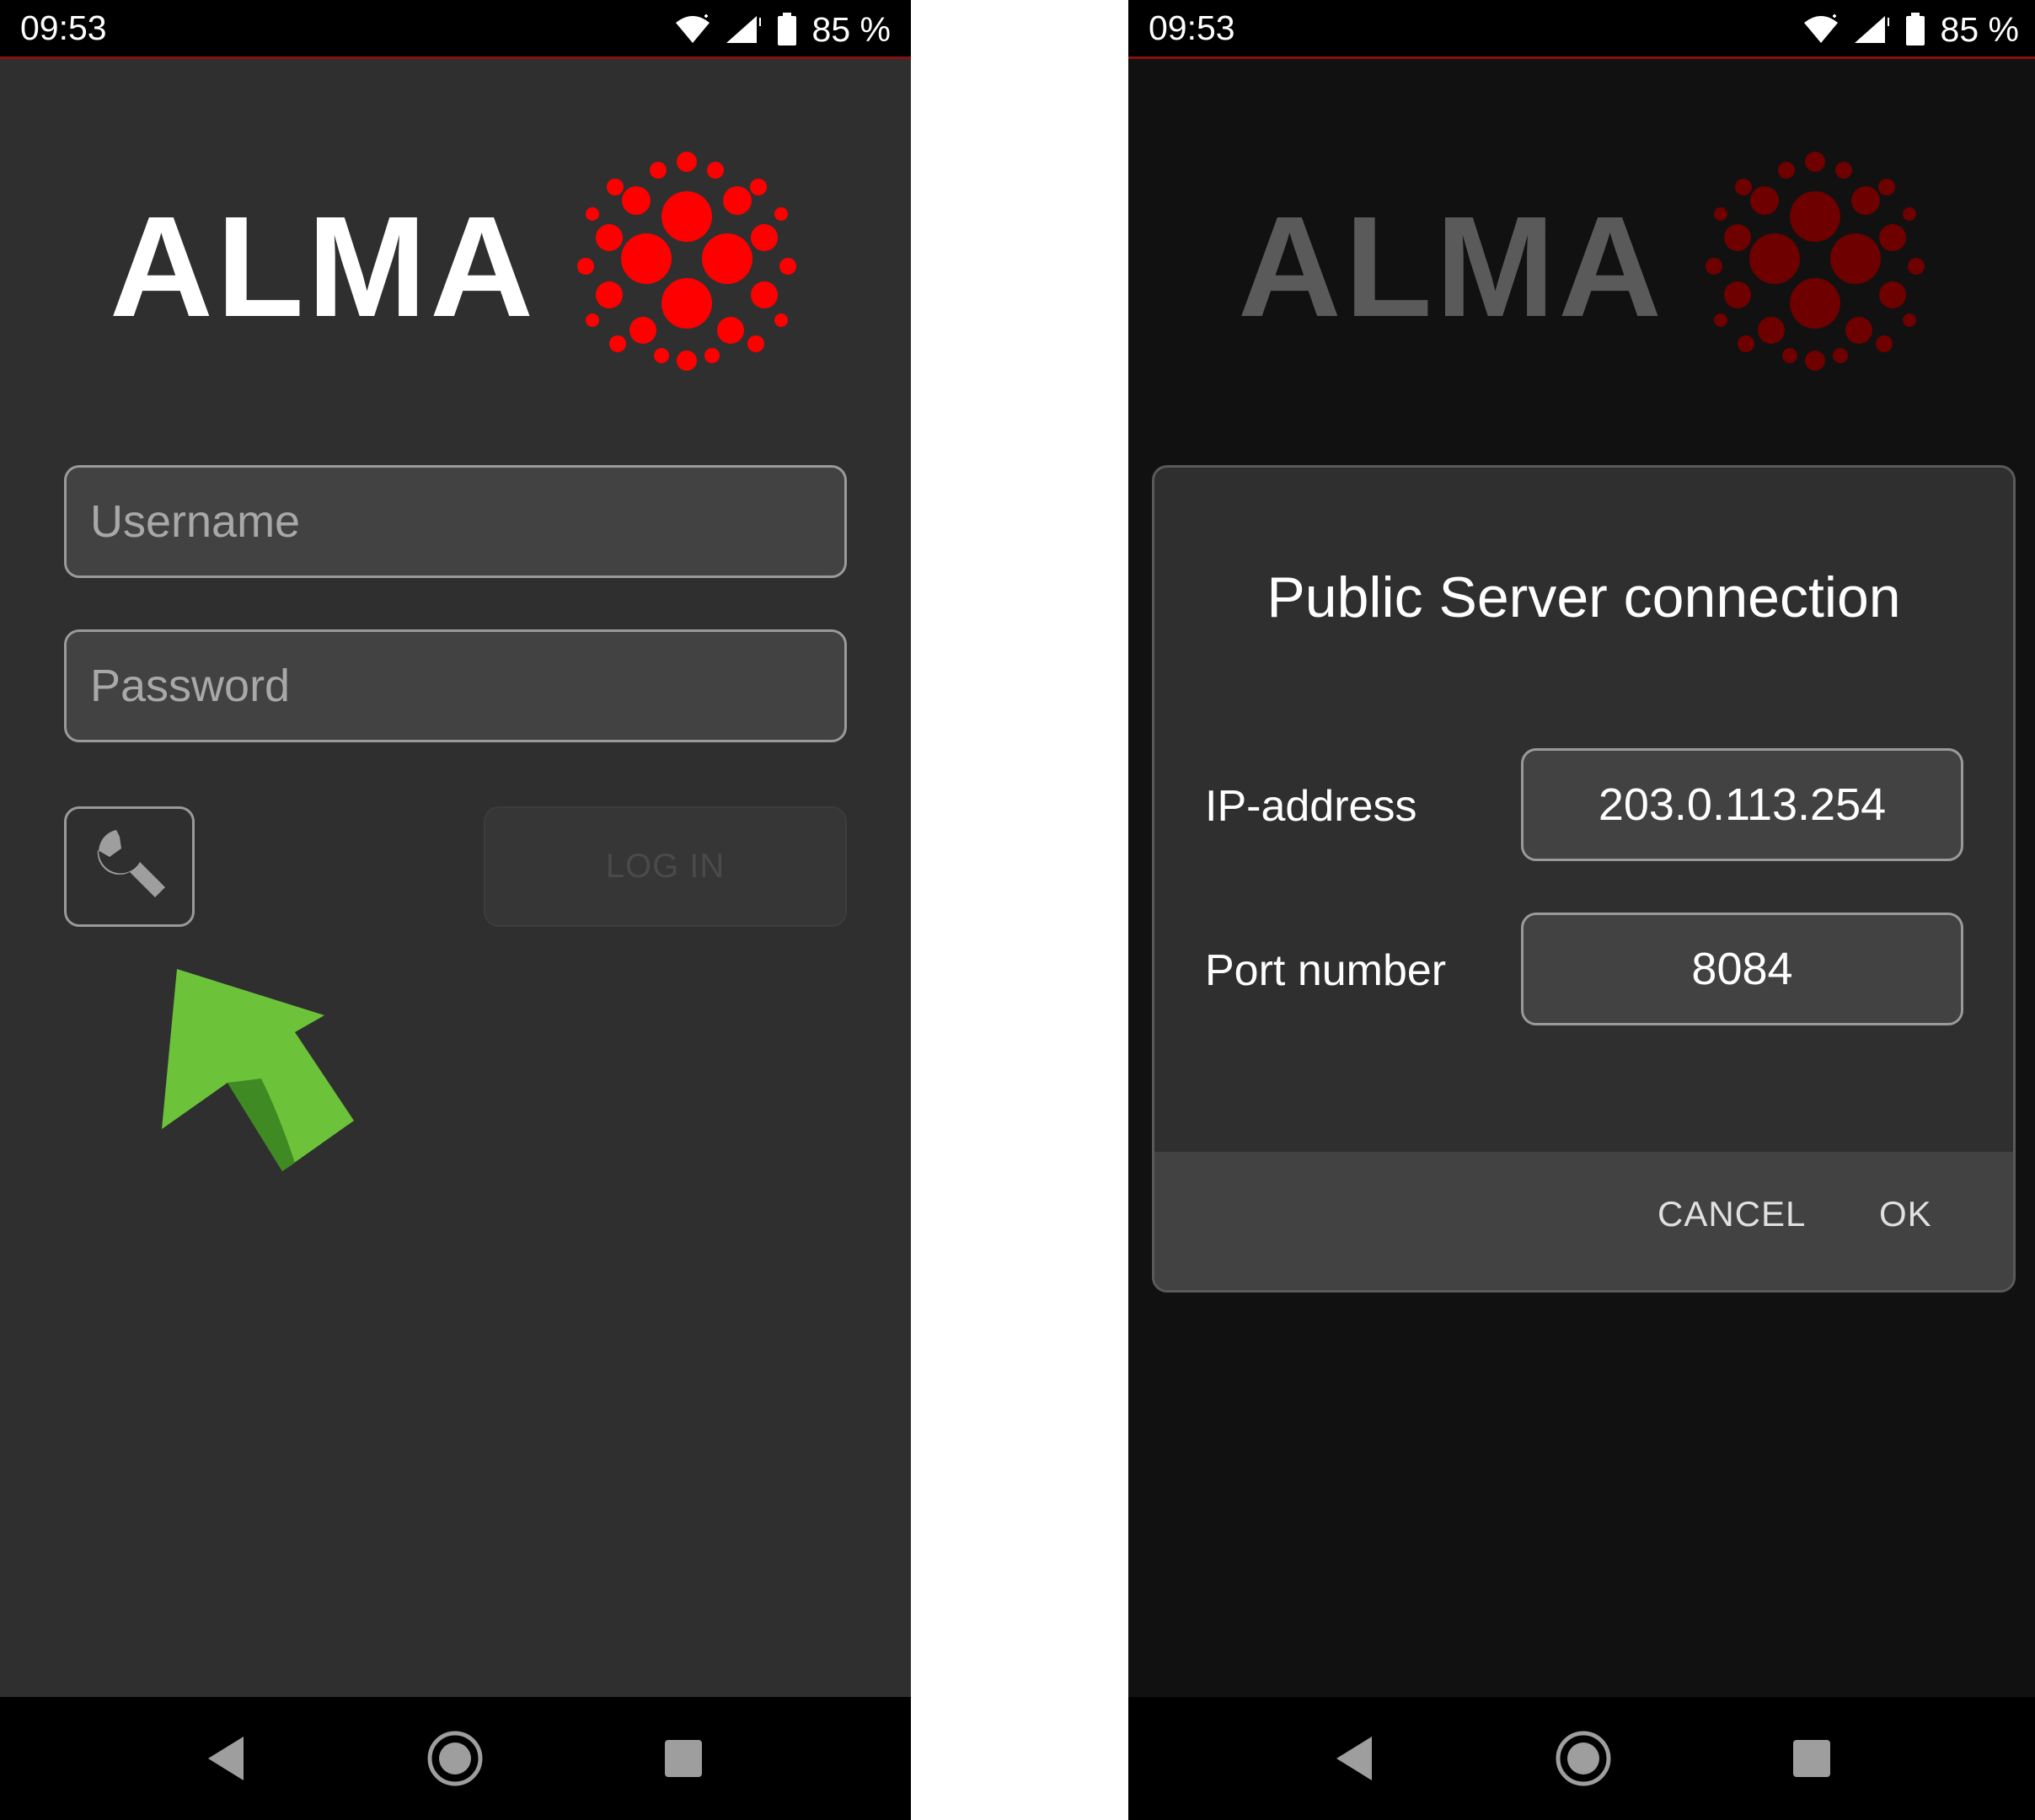 This screenshot has width=2035, height=1820. What do you see at coordinates (1742, 804) in the screenshot?
I see `ip-address-input` at bounding box center [1742, 804].